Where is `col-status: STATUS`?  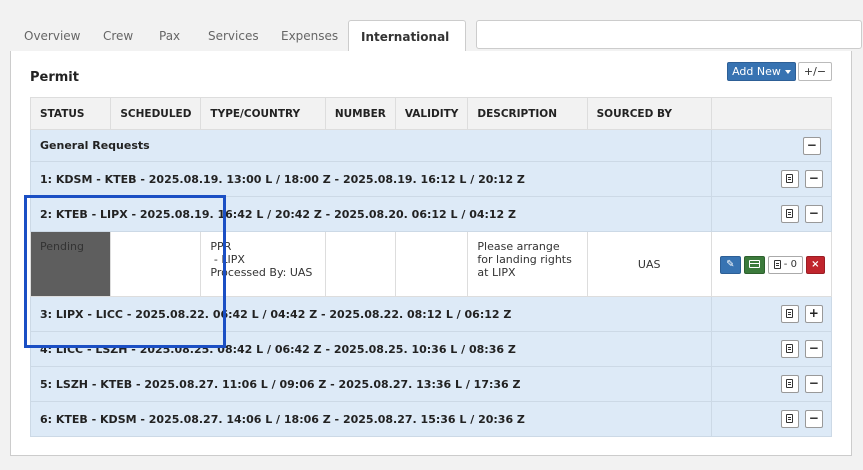
col-status: STATUS is located at coordinates (70, 113).